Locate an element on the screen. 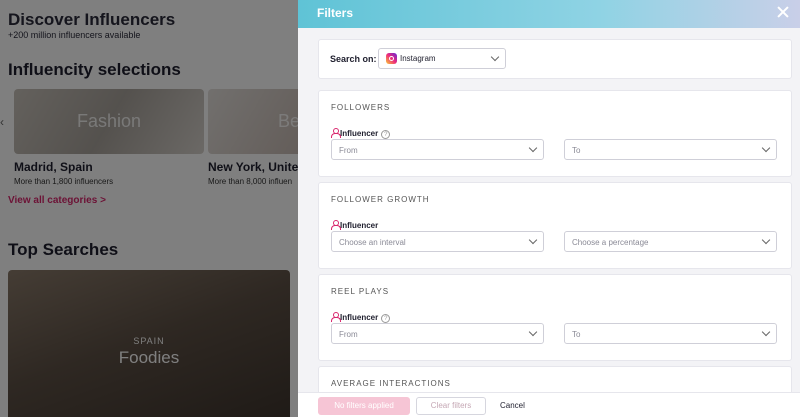 This screenshot has height=417, width=800. clear-filters-button: Clear filters is located at coordinates (451, 406).